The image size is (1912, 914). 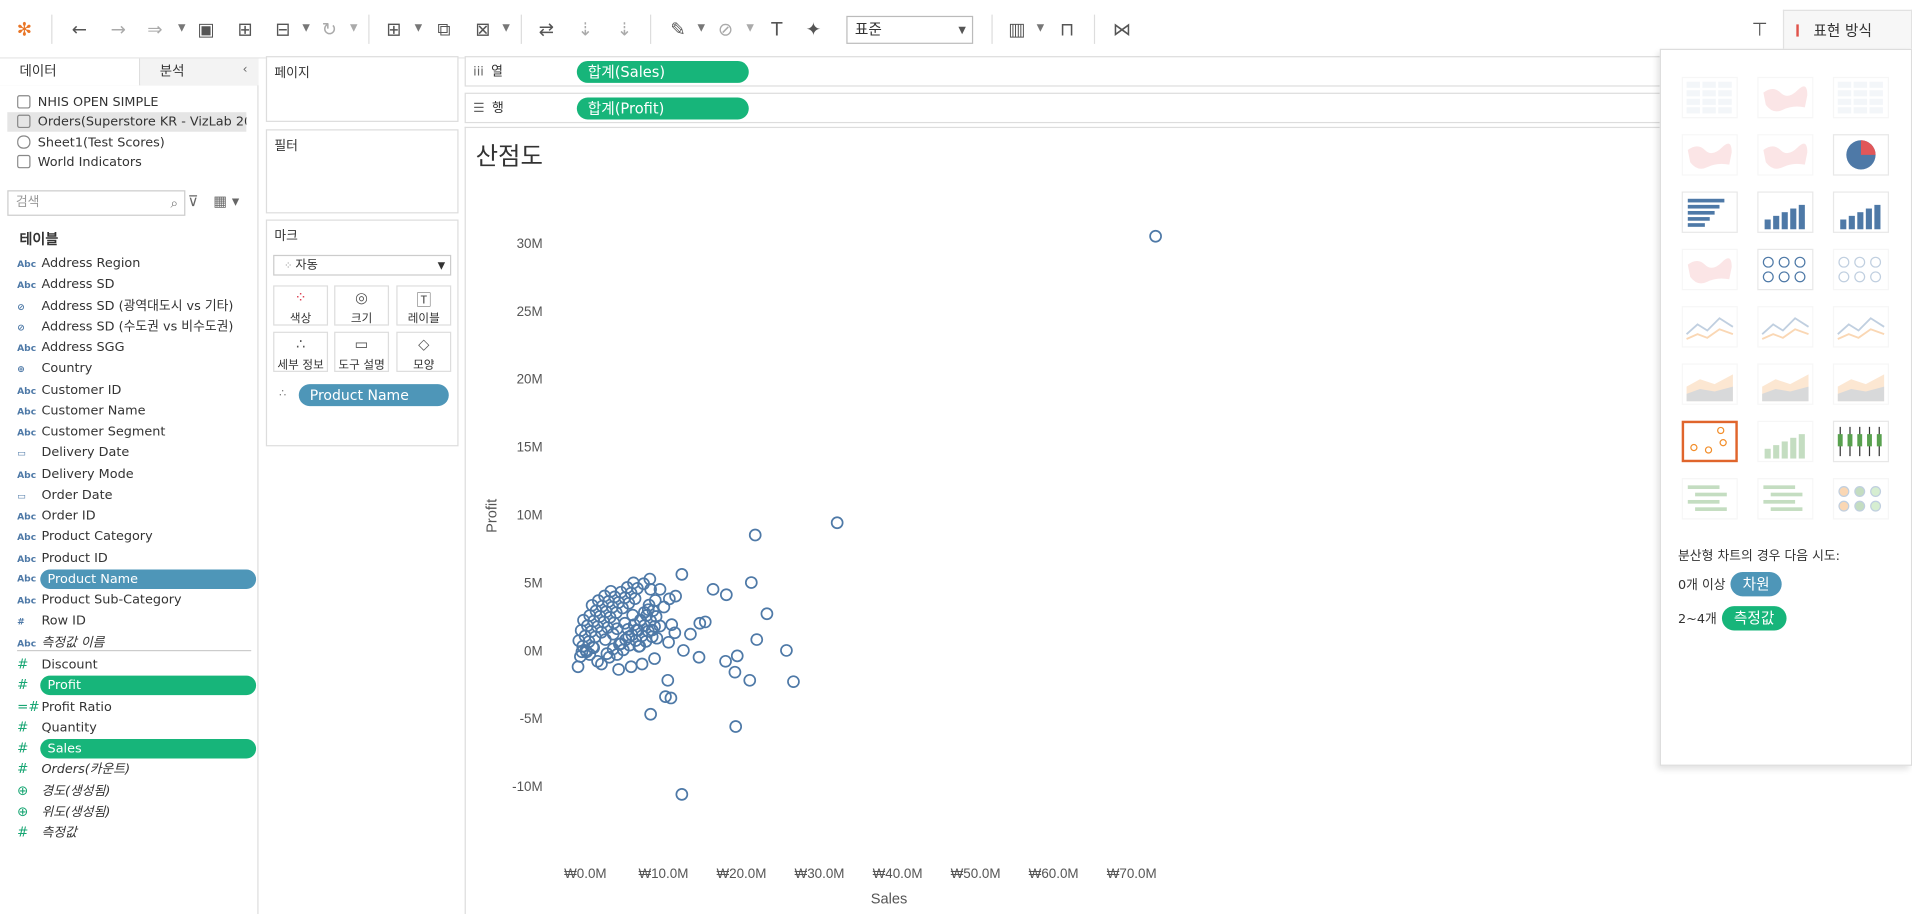 I want to click on undo-icon: ←, so click(x=79, y=29).